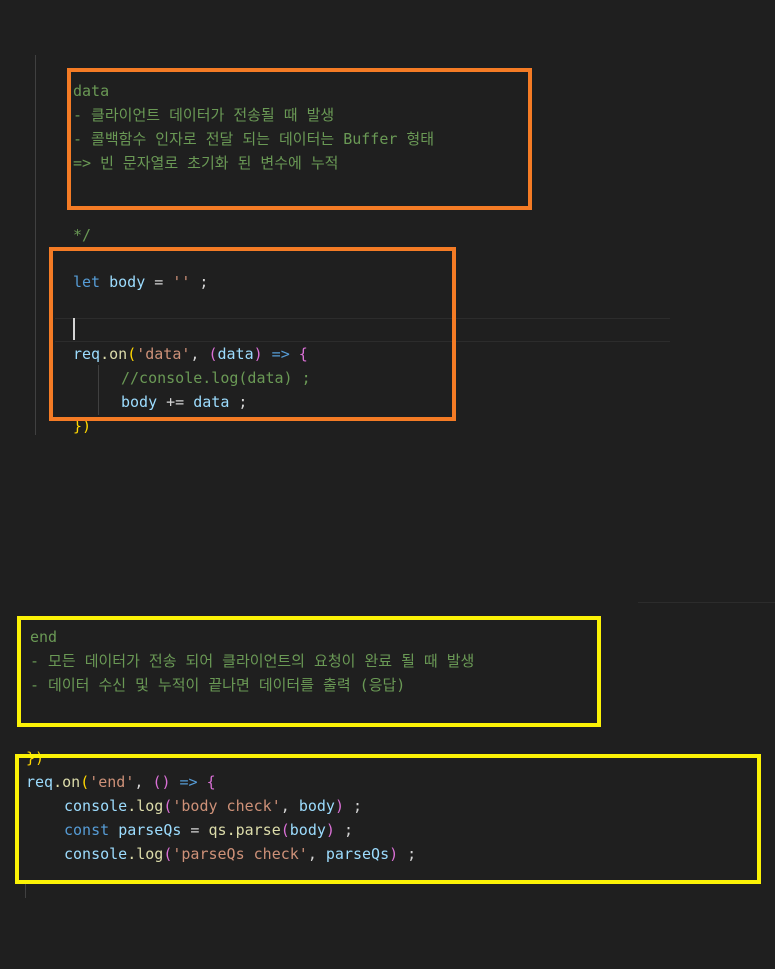  I want to click on separator-line, so click(706, 602).